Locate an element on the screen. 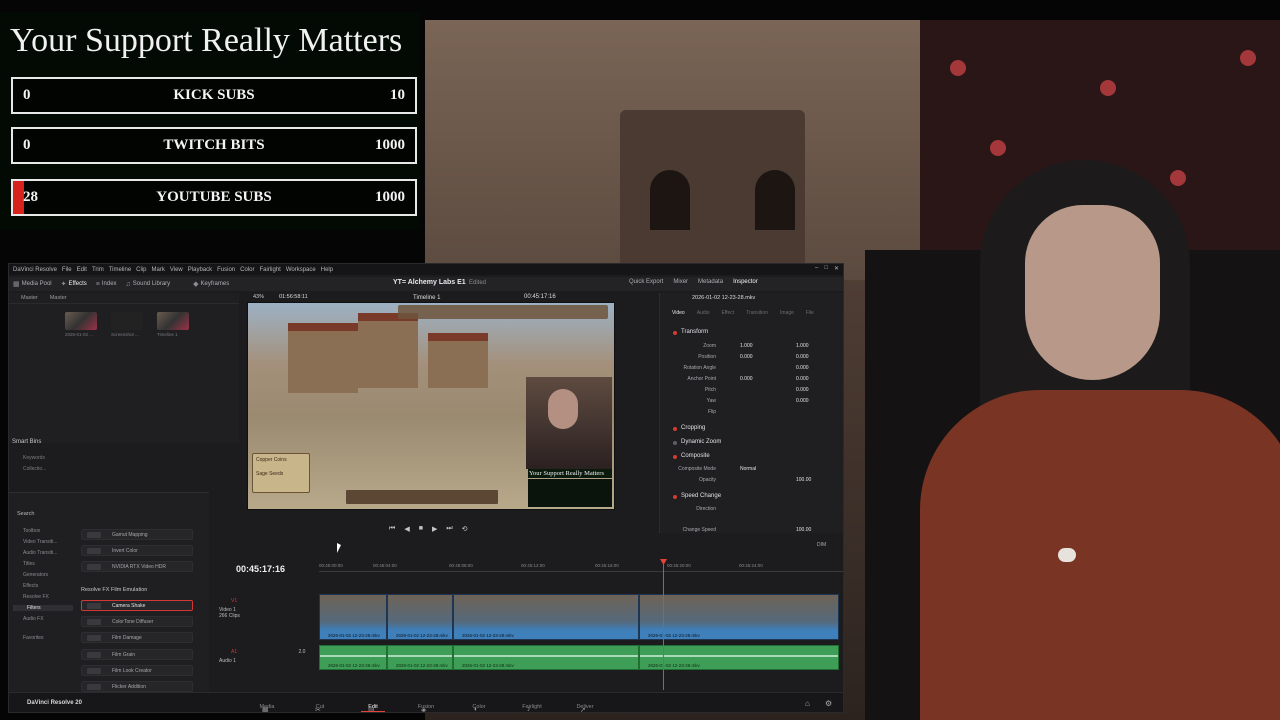 This screenshot has height=720, width=1280. track-header-a1: A1 2.0 Audio 1 is located at coordinates (264, 656).